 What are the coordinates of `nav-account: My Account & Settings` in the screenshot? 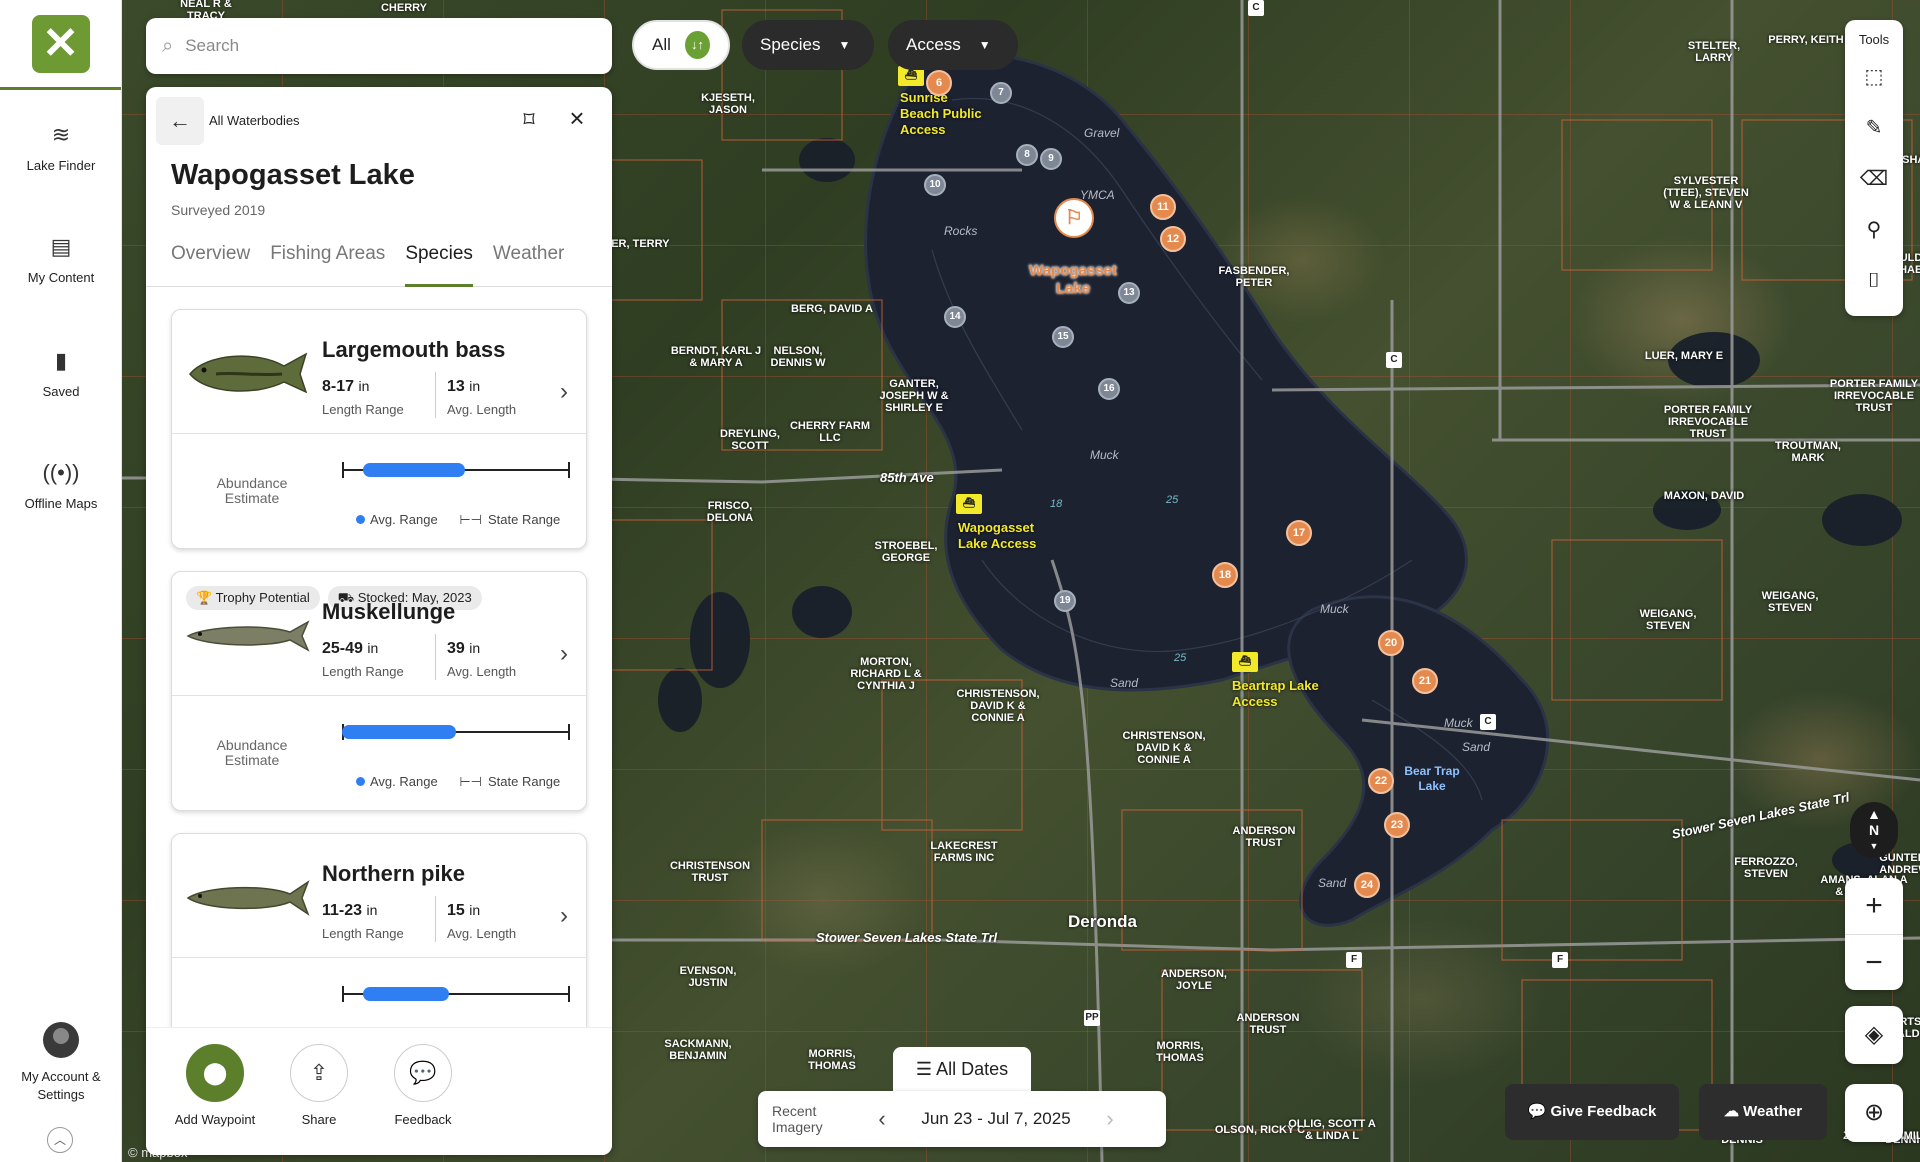 It's located at (61, 1063).